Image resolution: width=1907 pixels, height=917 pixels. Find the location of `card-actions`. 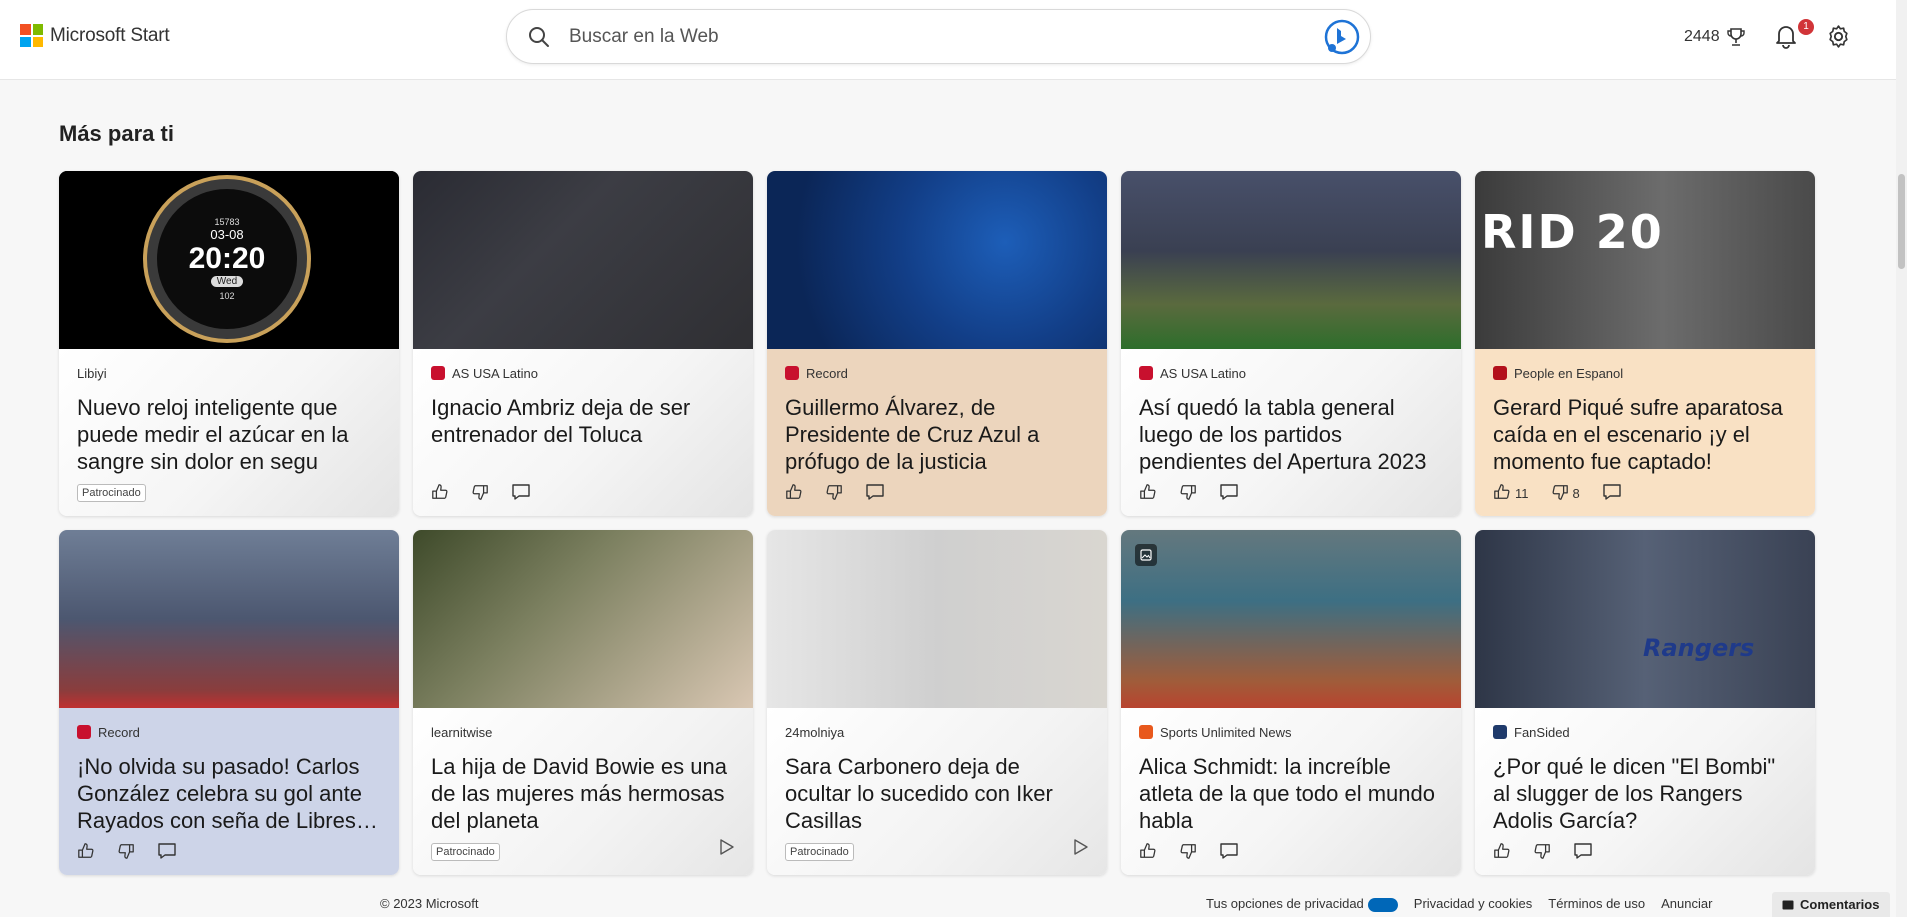

card-actions is located at coordinates (1189, 493).